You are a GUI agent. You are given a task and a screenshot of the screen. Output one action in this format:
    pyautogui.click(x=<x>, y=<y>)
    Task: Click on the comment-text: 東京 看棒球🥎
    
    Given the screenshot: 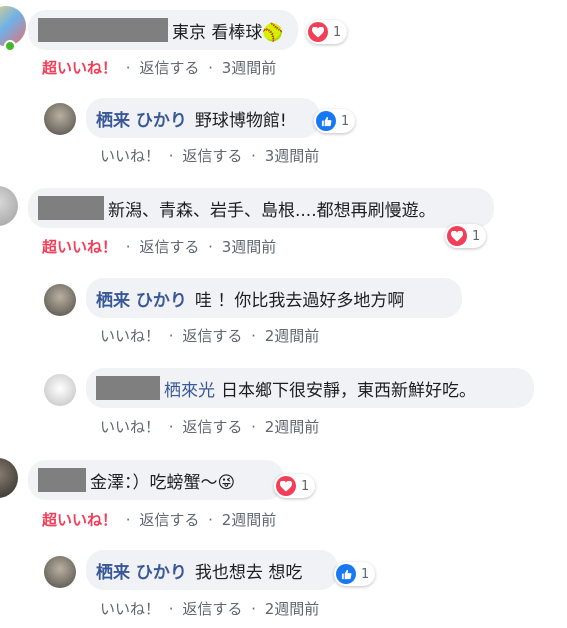 What is the action you would take?
    pyautogui.click(x=228, y=32)
    